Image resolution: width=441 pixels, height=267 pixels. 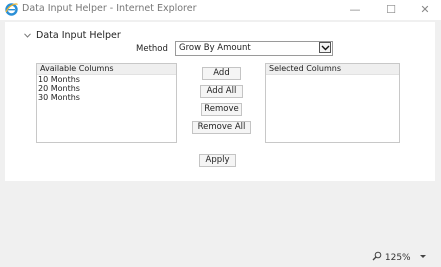 What do you see at coordinates (397, 258) in the screenshot?
I see `zoom-level: 125%` at bounding box center [397, 258].